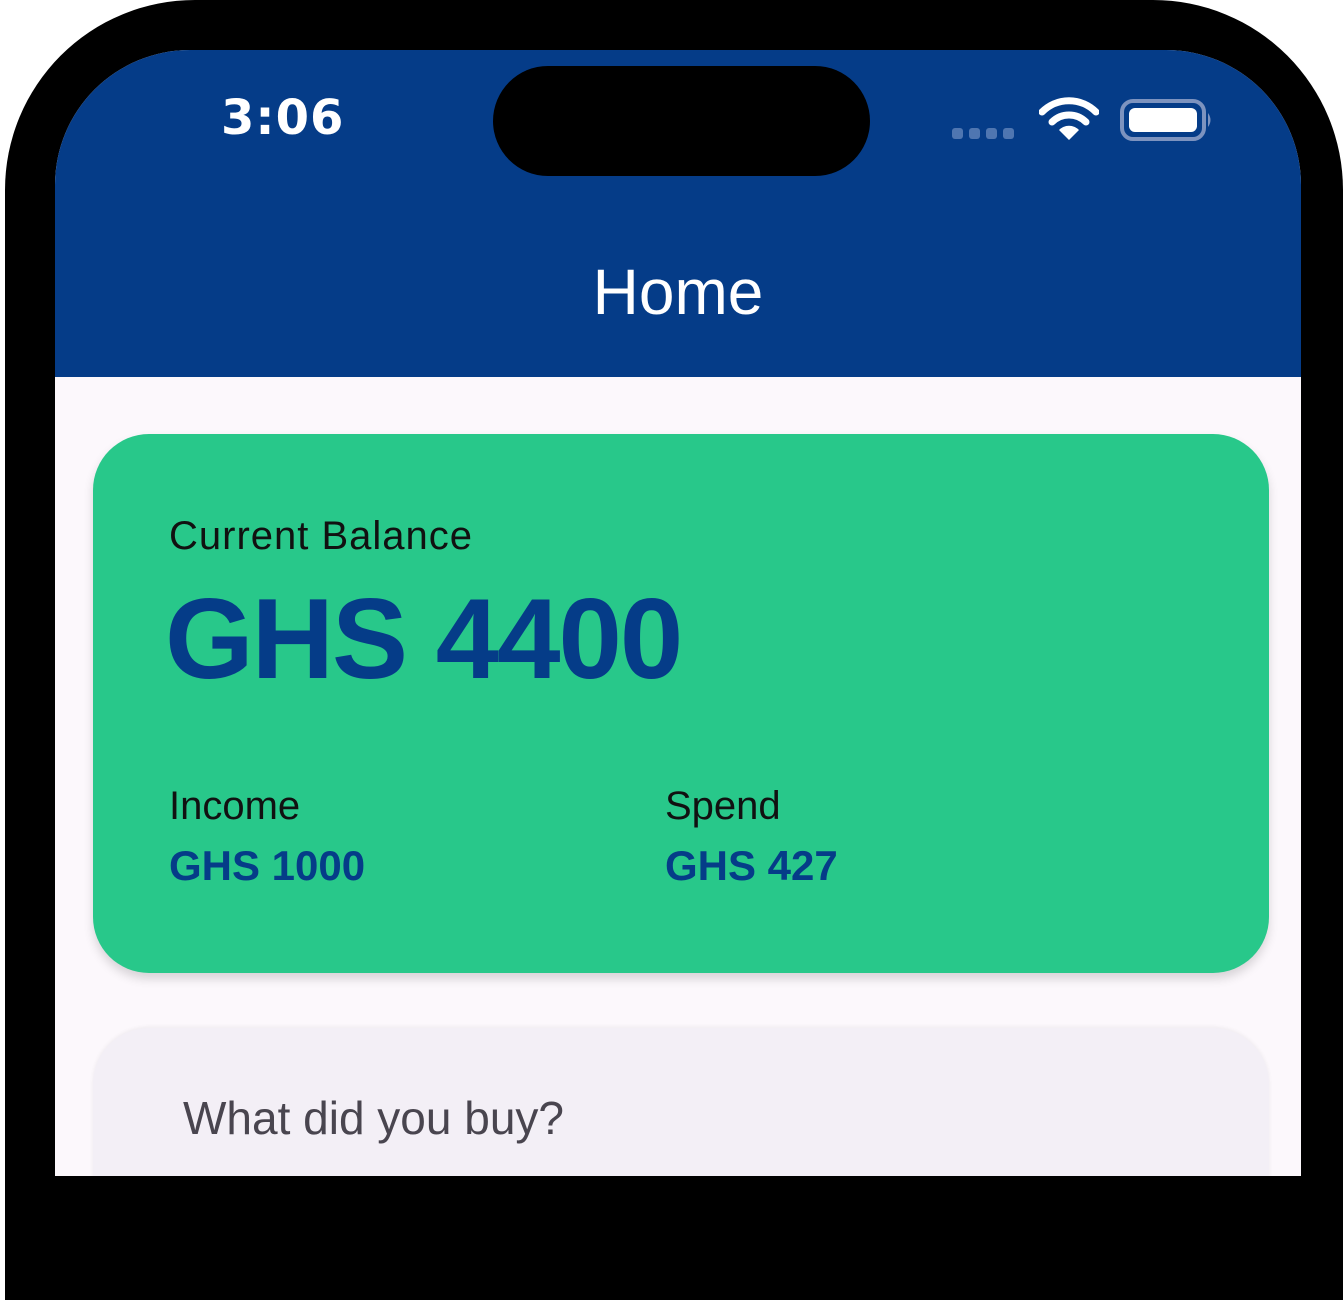 Image resolution: width=1343 pixels, height=1300 pixels. Describe the element at coordinates (983, 133) in the screenshot. I see `signal-dots-icon` at that location.